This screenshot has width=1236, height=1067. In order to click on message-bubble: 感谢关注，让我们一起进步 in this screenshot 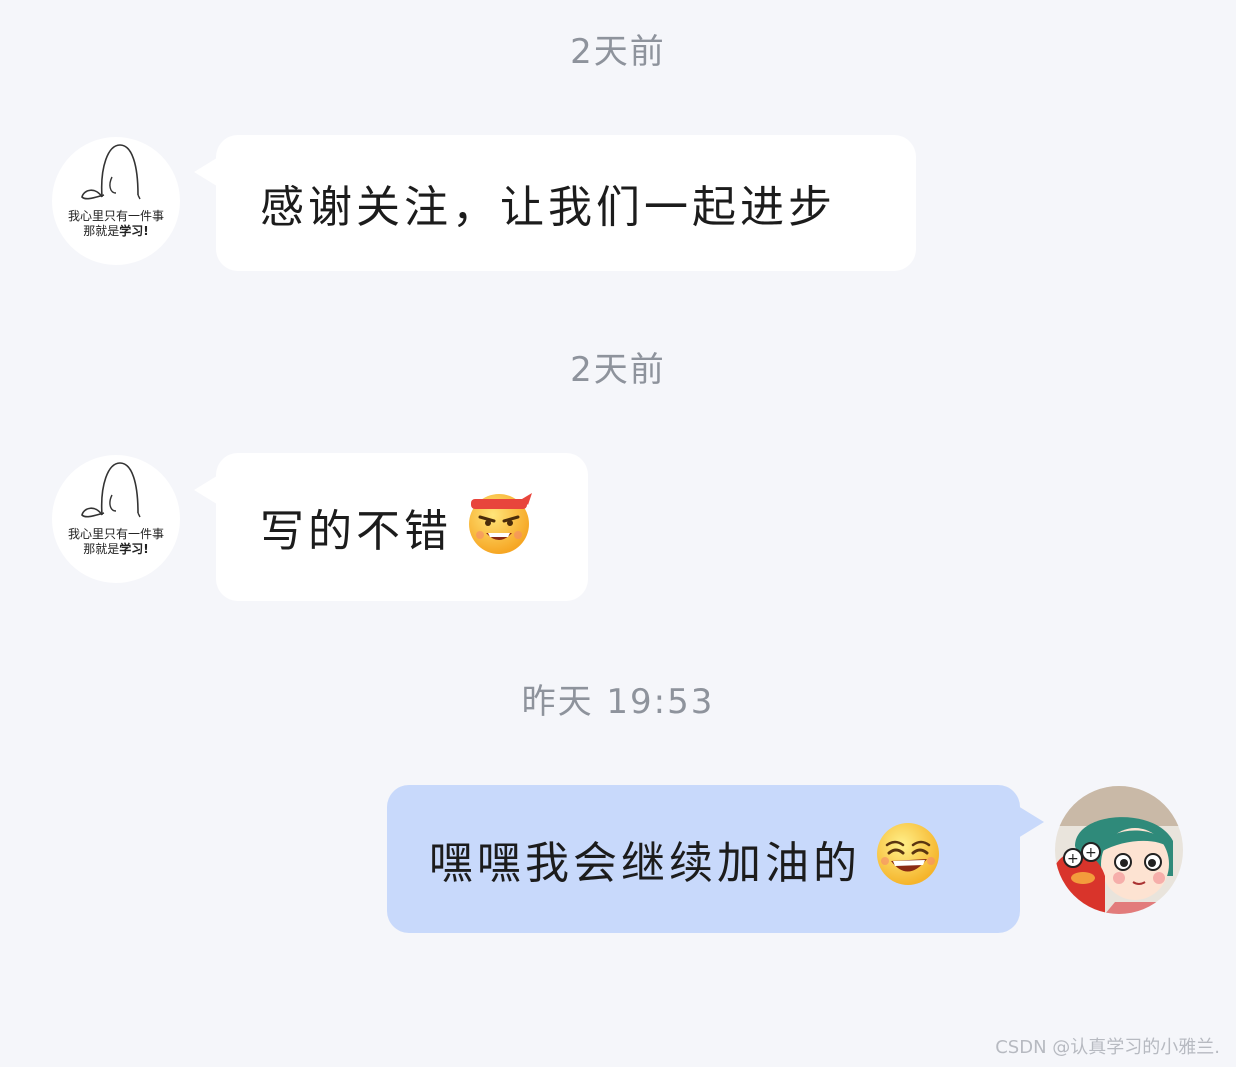, I will do `click(566, 203)`.